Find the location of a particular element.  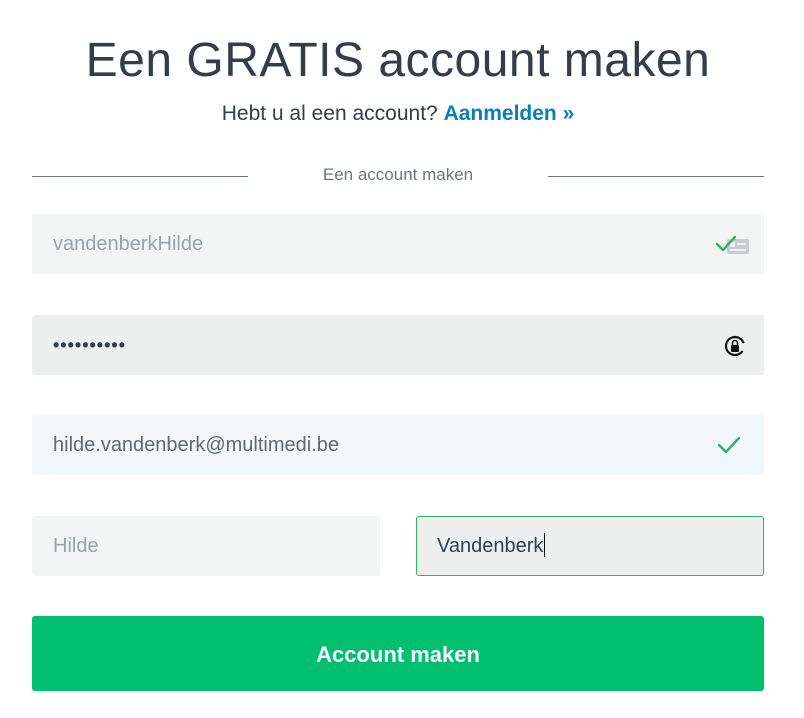

login-link: Aanmelden » is located at coordinates (509, 113).